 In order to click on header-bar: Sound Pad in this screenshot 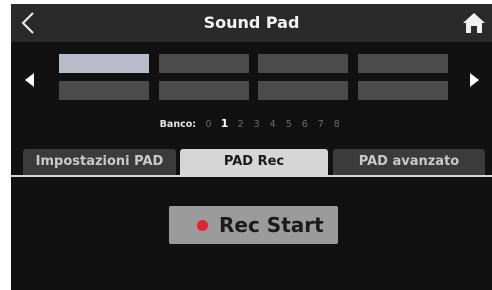, I will do `click(251, 23)`.